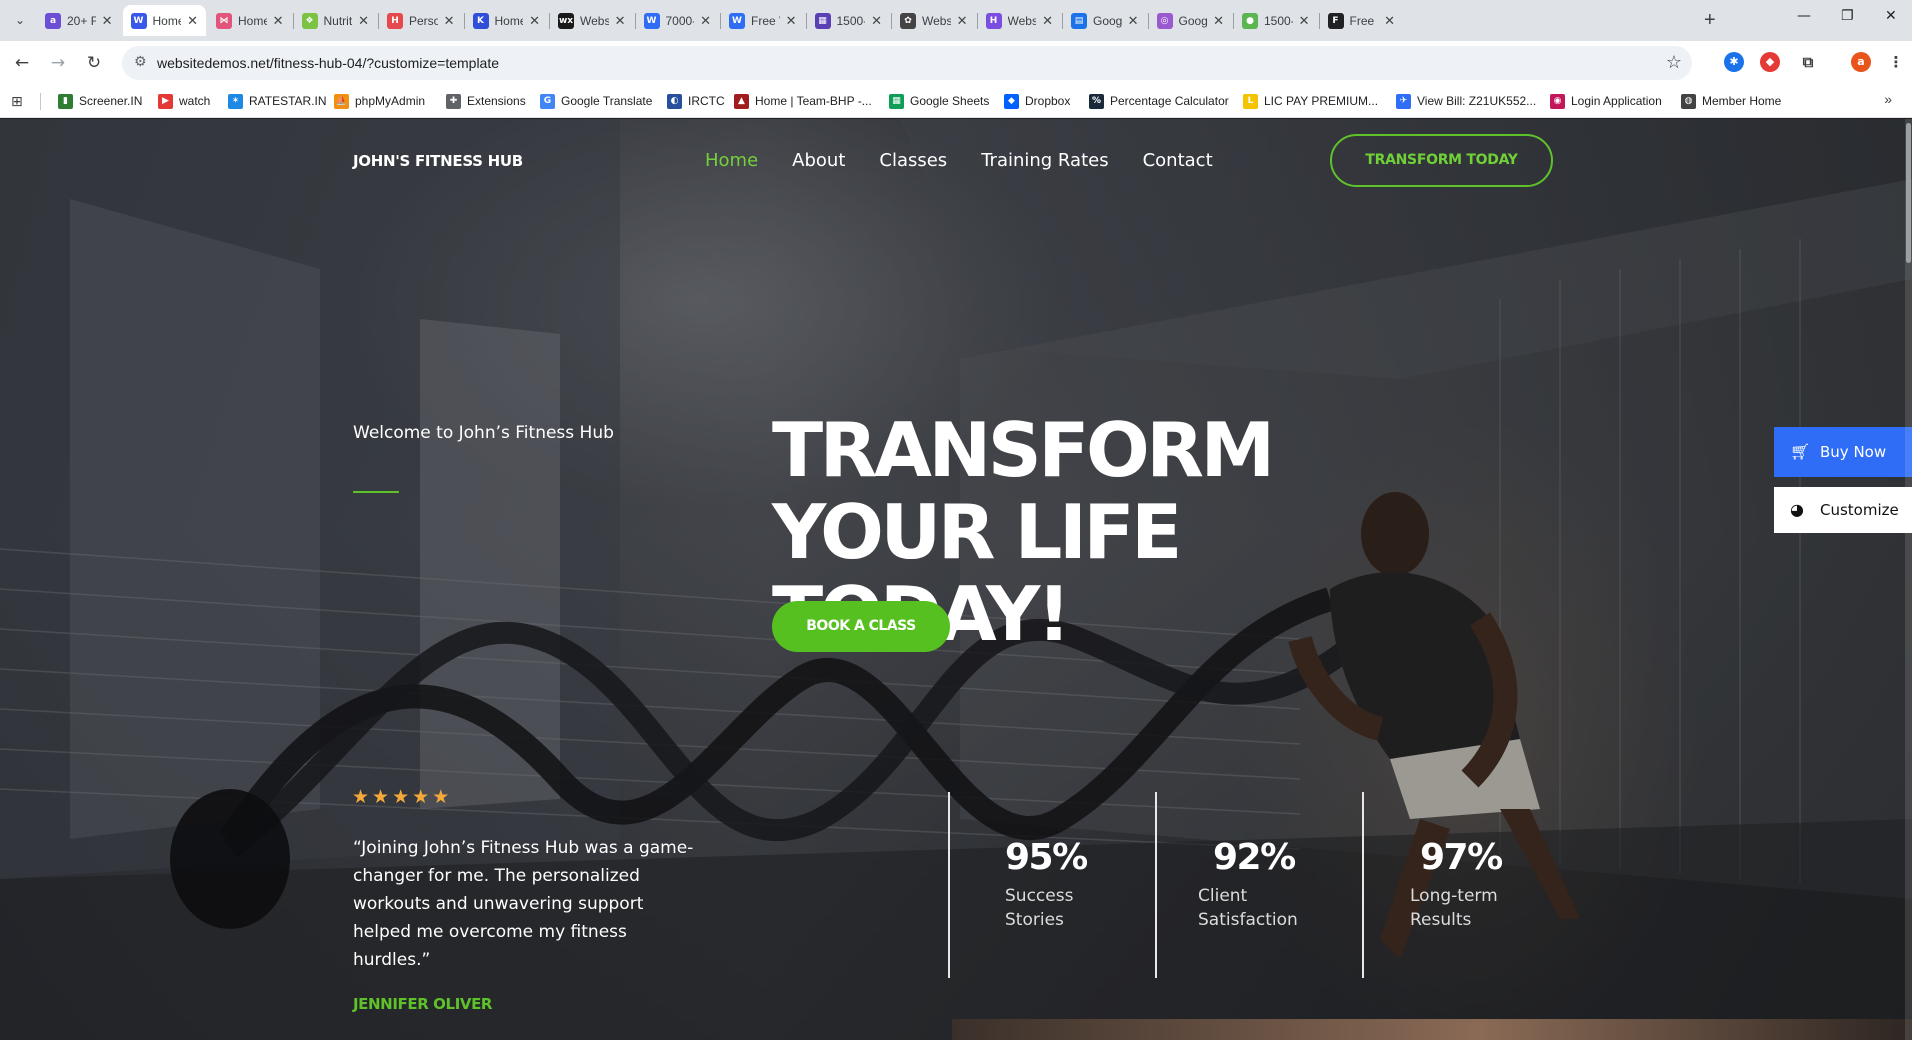 This screenshot has height=1040, width=1912. I want to click on shield-extension-icon: ◆, so click(1770, 62).